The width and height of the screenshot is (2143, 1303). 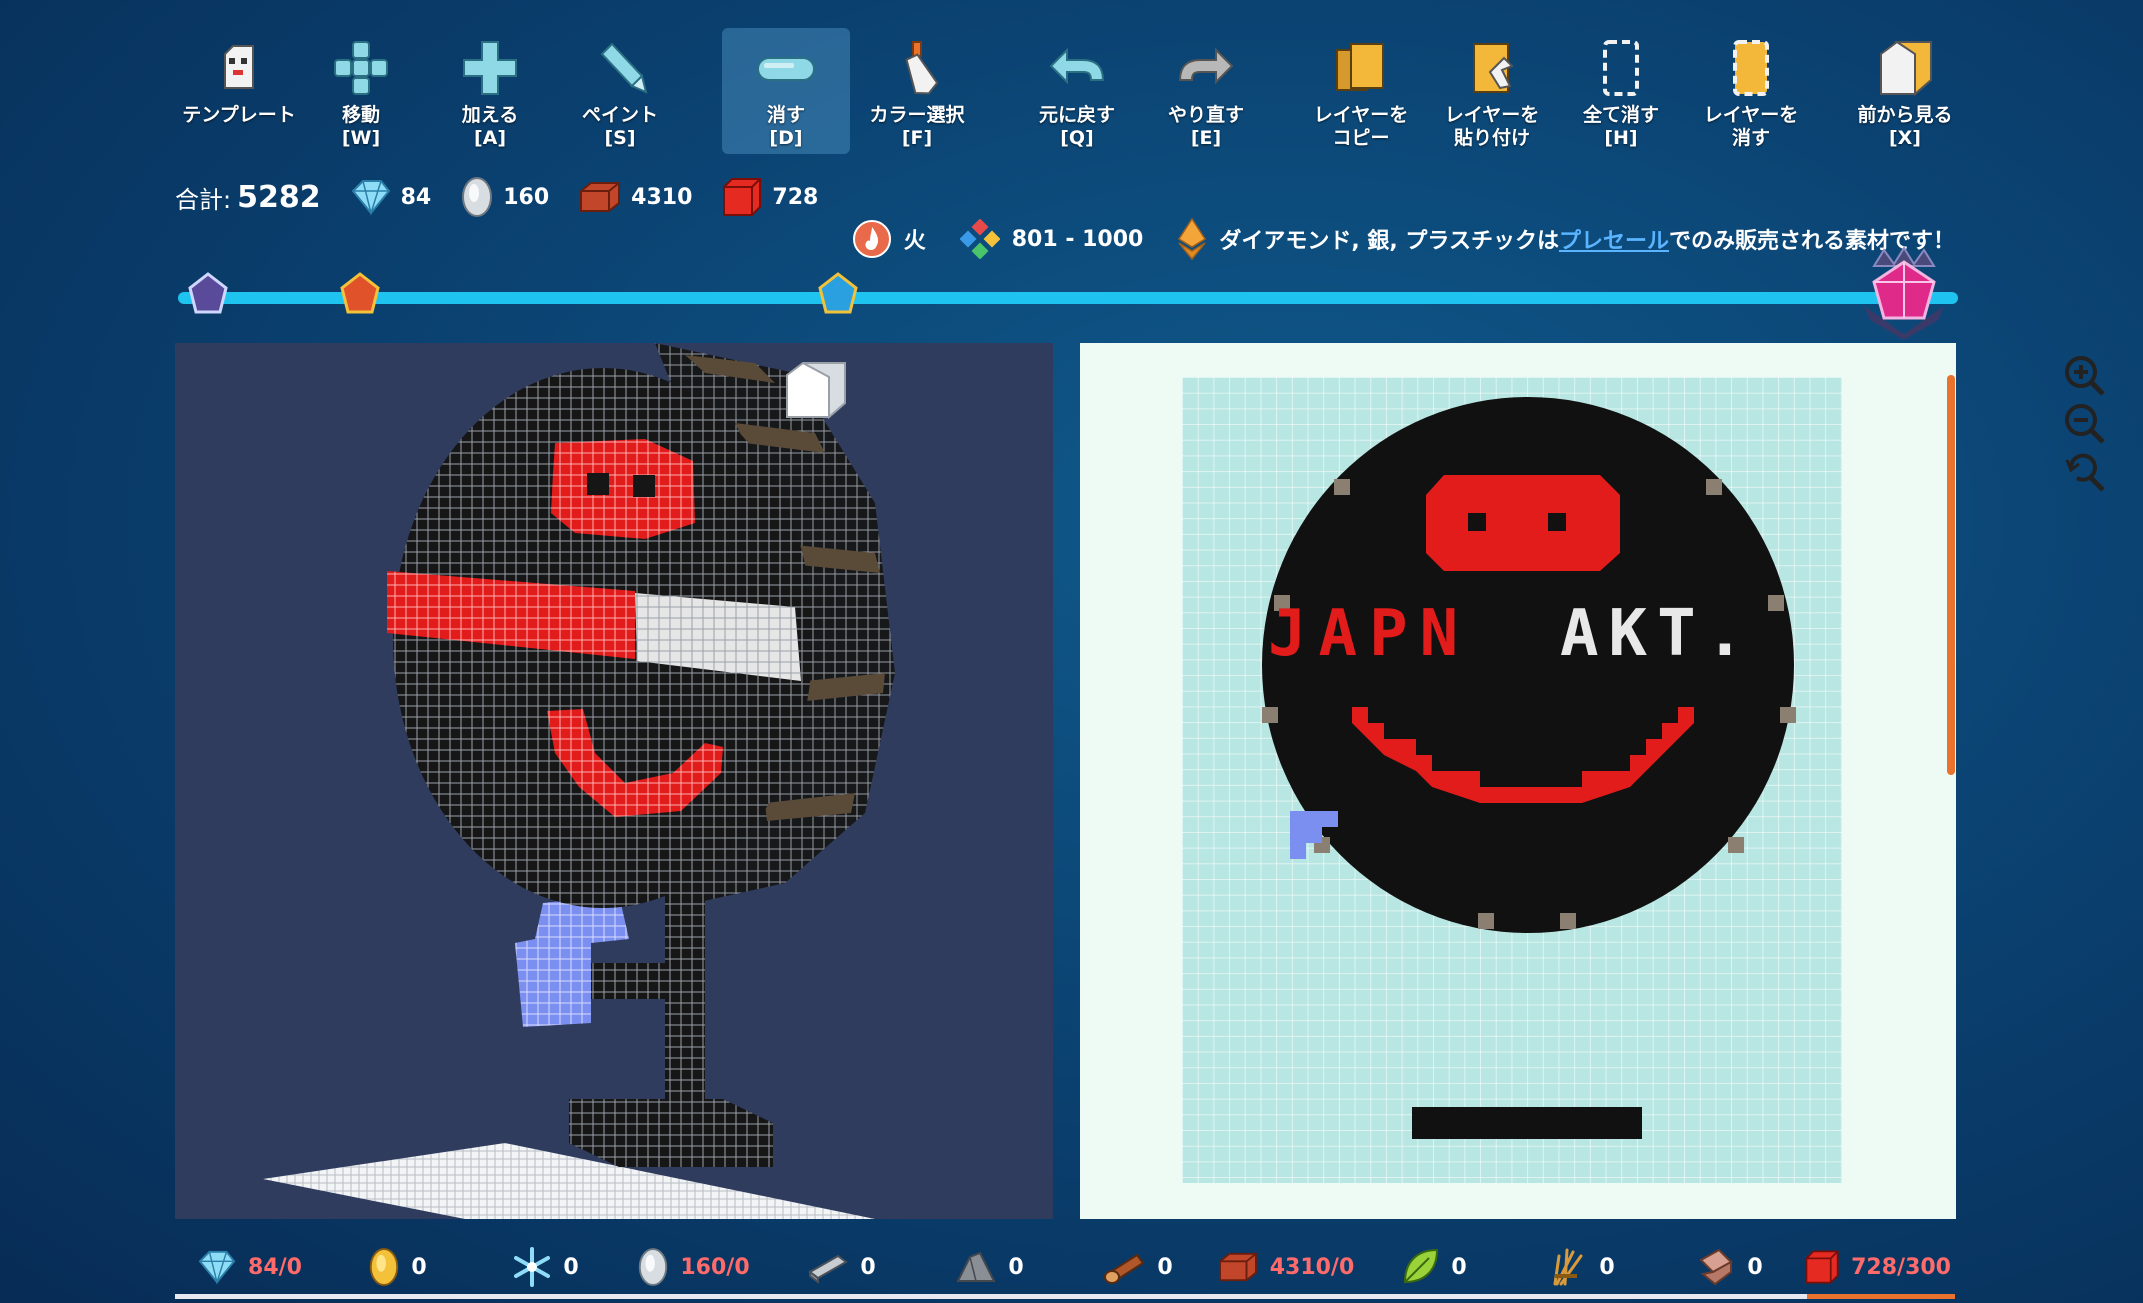 What do you see at coordinates (572, 961) in the screenshot?
I see `blue-voxels` at bounding box center [572, 961].